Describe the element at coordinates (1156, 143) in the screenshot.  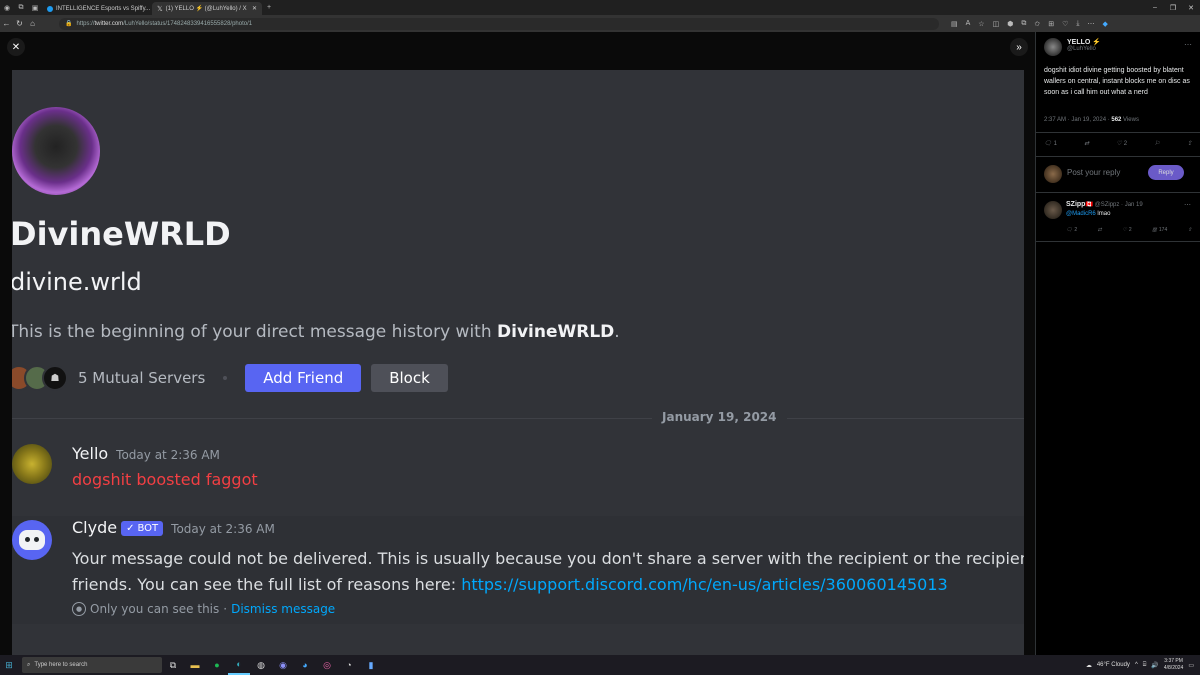
I see `bookmark-button: ⚐` at that location.